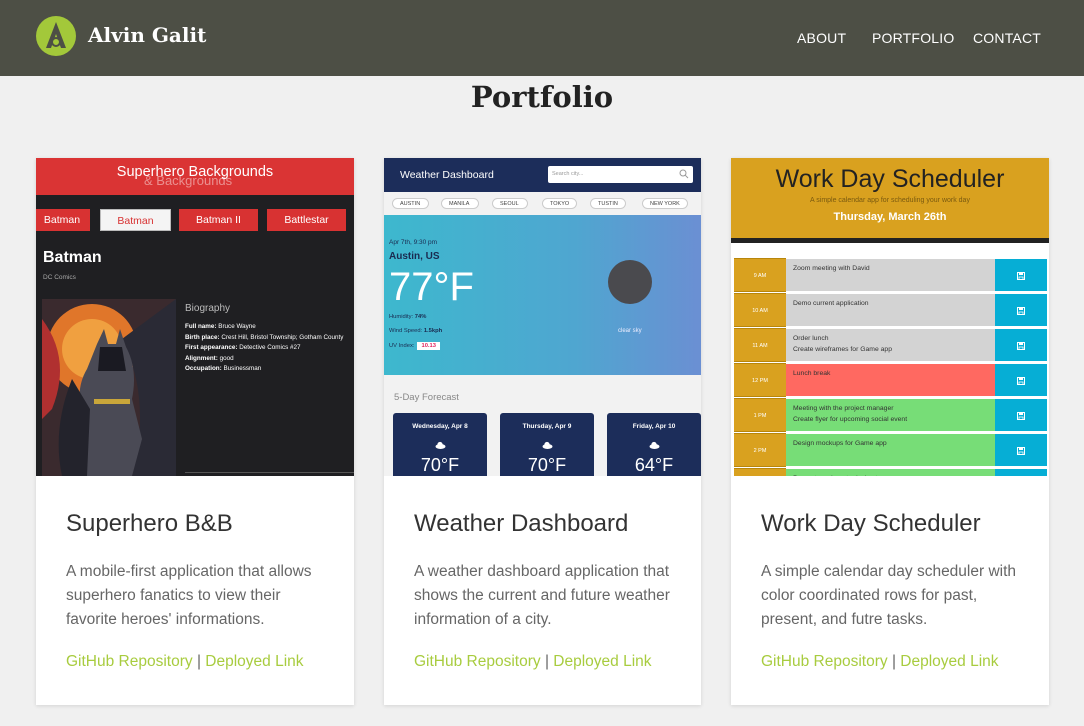 Image resolution: width=1084 pixels, height=726 pixels. Describe the element at coordinates (220, 326) in the screenshot. I see `preview-bio-row: Full name: Bruce Wayne` at that location.